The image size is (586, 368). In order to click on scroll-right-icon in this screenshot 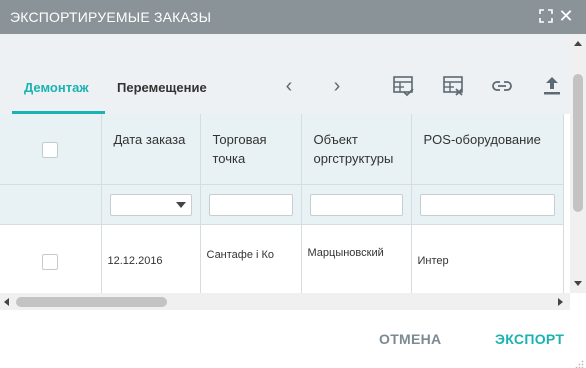, I will do `click(560, 302)`.